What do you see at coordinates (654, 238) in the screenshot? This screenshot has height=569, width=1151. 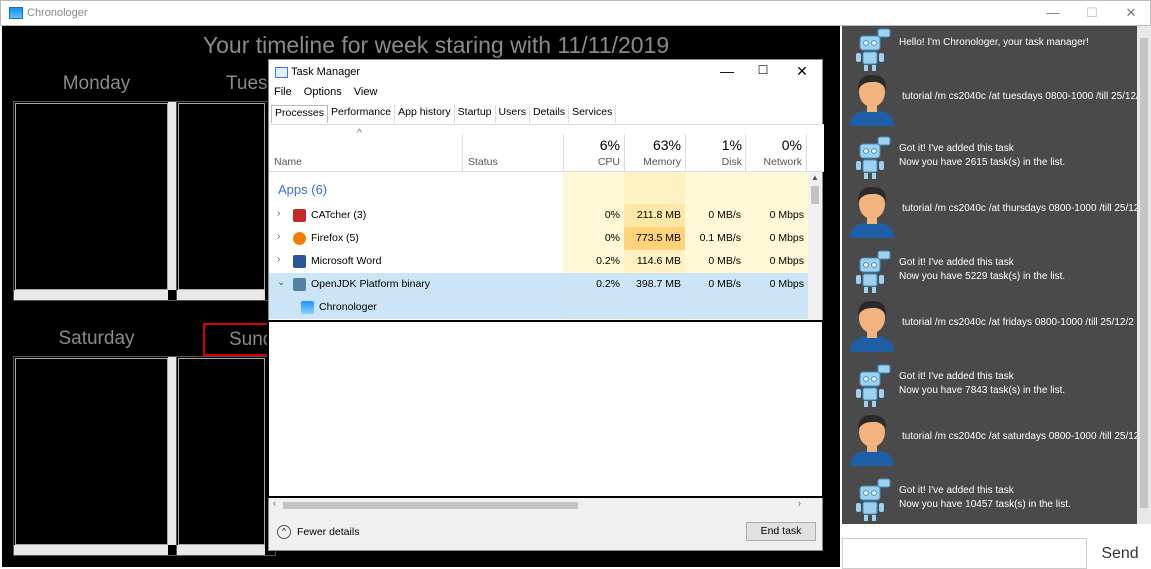 I see `process-memory-value: 773.5 MB` at bounding box center [654, 238].